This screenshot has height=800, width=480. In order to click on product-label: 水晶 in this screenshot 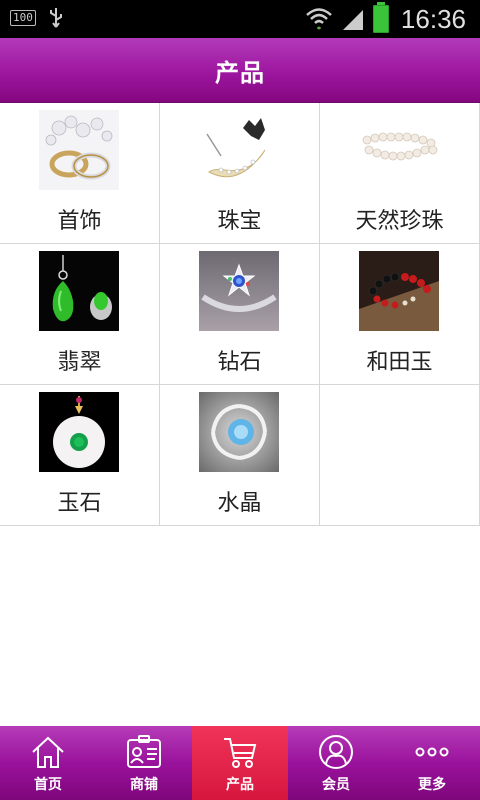, I will do `click(239, 503)`.